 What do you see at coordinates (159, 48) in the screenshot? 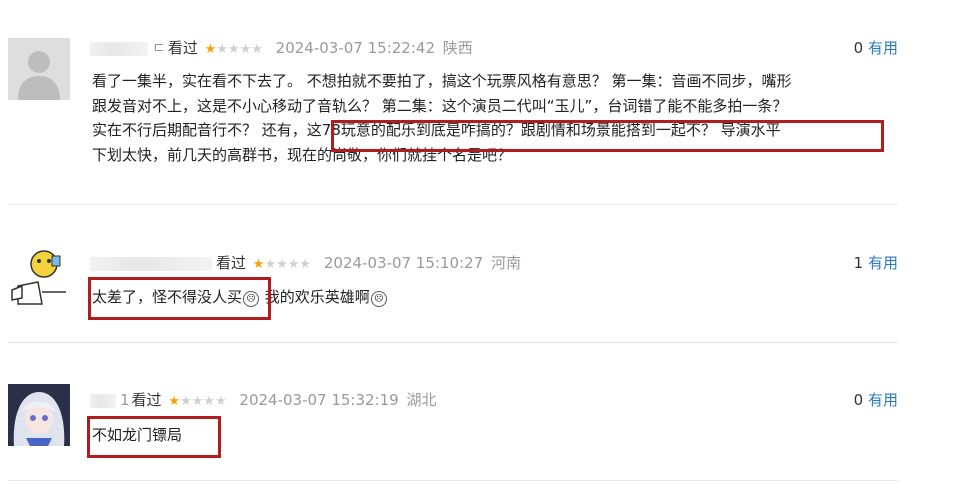
I see `username: ㄷ` at bounding box center [159, 48].